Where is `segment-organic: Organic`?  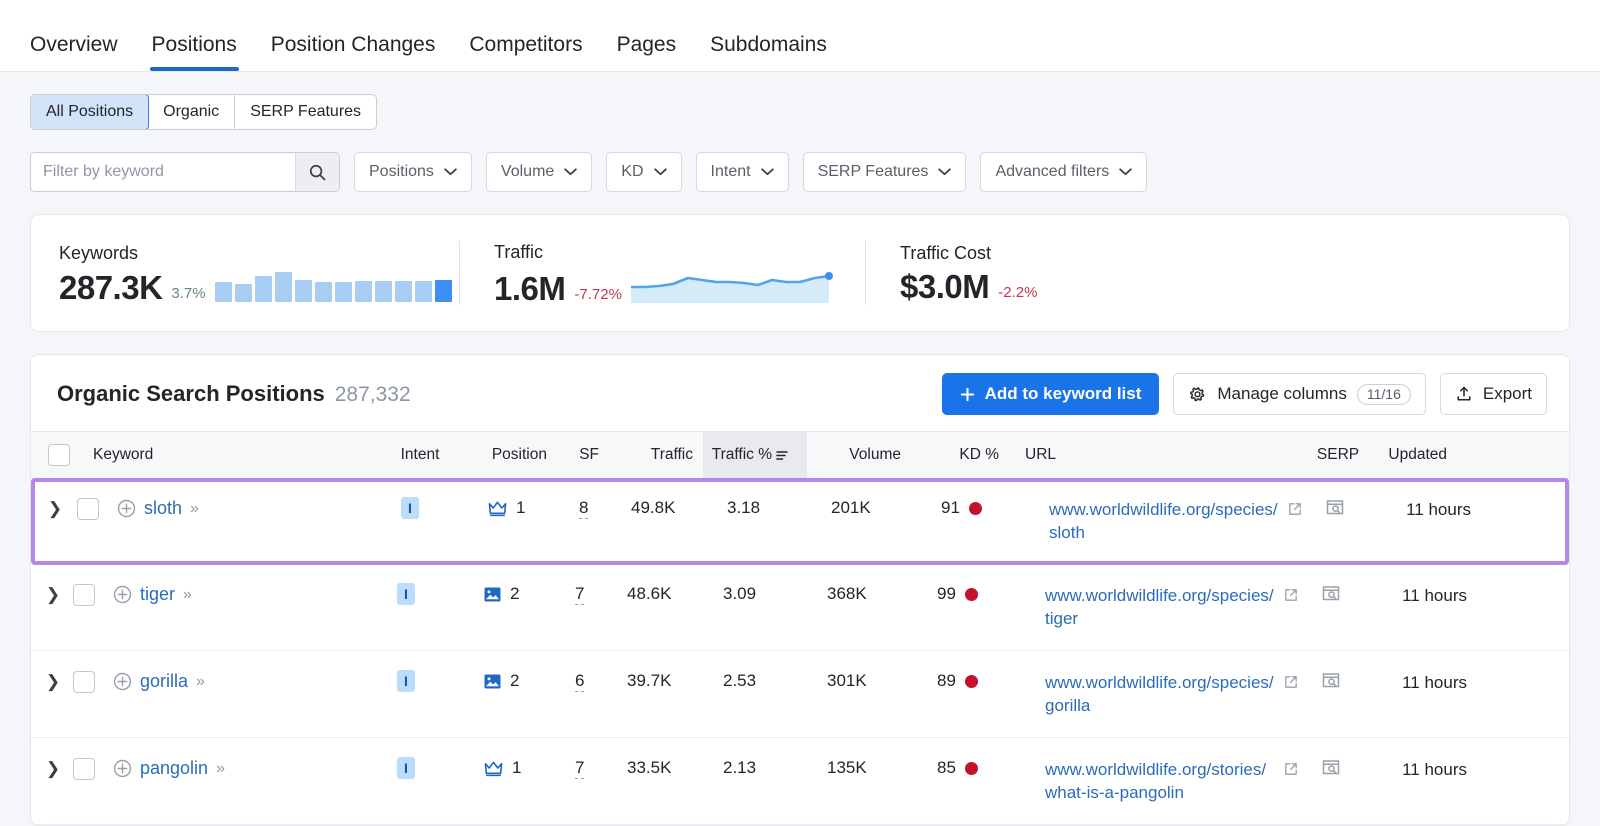
segment-organic: Organic is located at coordinates (192, 112).